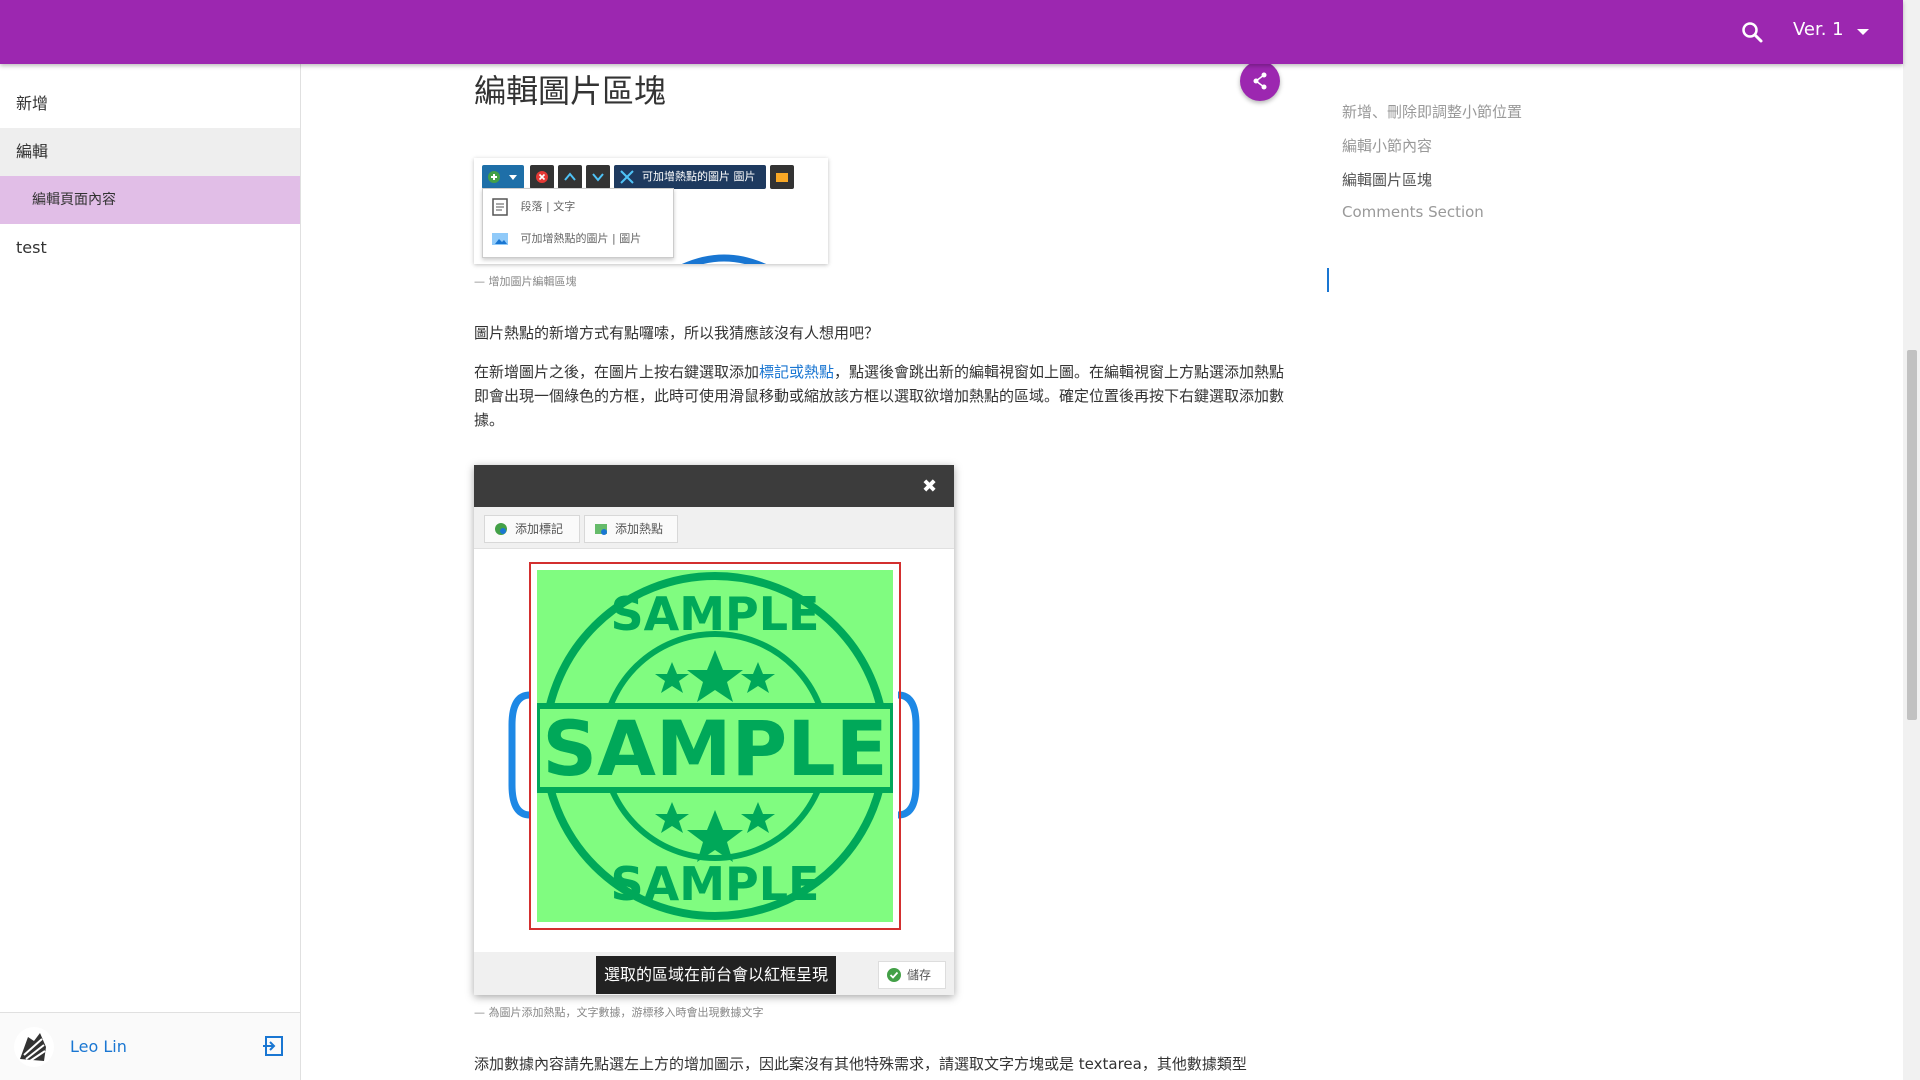 This screenshot has height=1080, width=1920. What do you see at coordinates (150, 200) in the screenshot?
I see `sidebar-item-edit-page-content: 編輯頁面內容` at bounding box center [150, 200].